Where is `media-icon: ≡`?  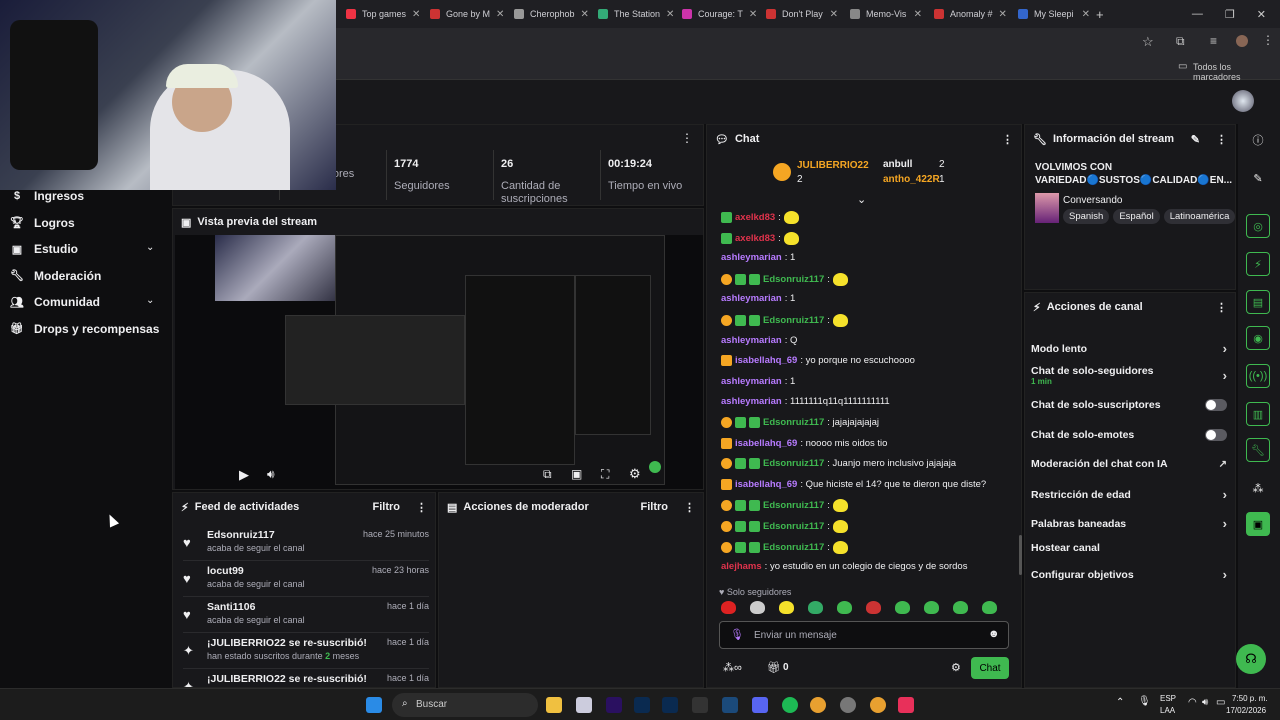 media-icon: ≡ is located at coordinates (1213, 41).